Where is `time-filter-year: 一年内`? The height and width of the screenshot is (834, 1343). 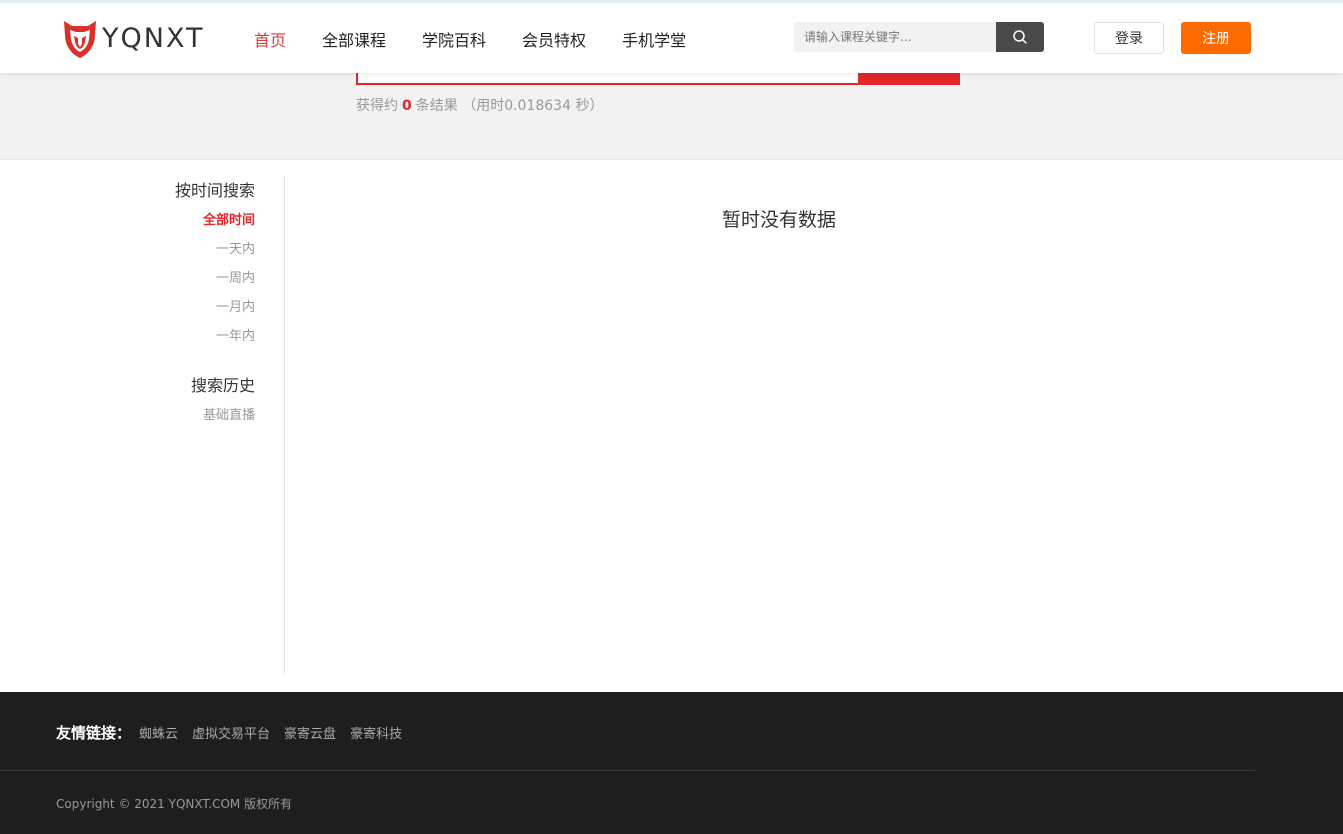
time-filter-year: 一年内 is located at coordinates (177, 337).